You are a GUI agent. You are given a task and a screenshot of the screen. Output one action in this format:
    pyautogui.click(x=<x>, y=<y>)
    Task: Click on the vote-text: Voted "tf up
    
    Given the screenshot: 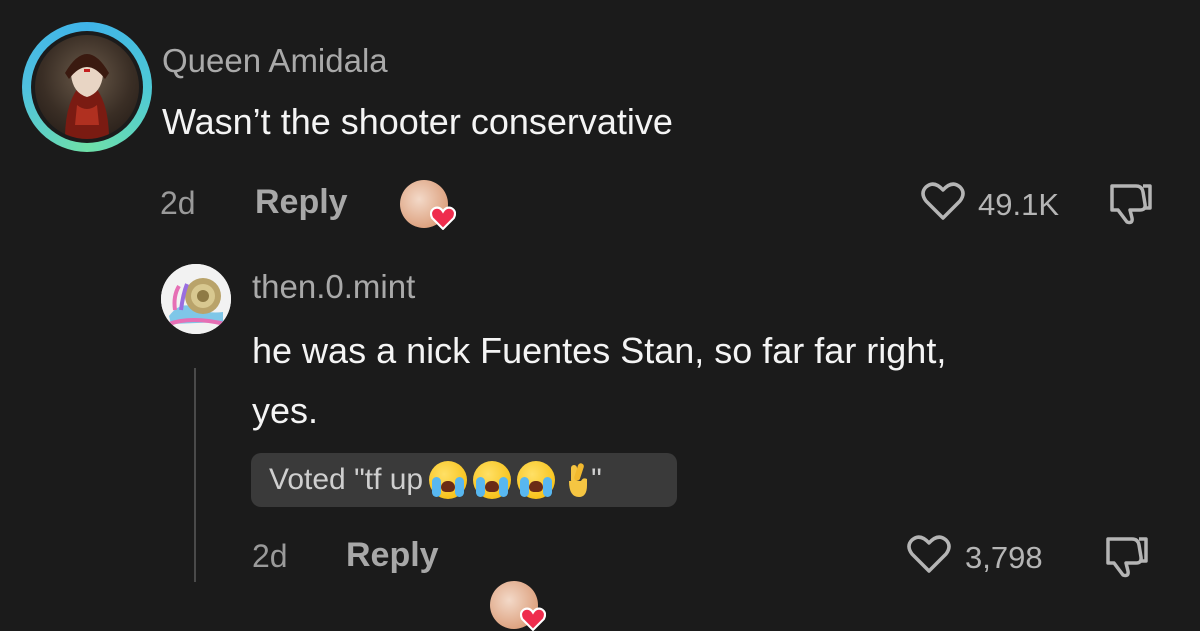 What is the action you would take?
    pyautogui.click(x=346, y=479)
    